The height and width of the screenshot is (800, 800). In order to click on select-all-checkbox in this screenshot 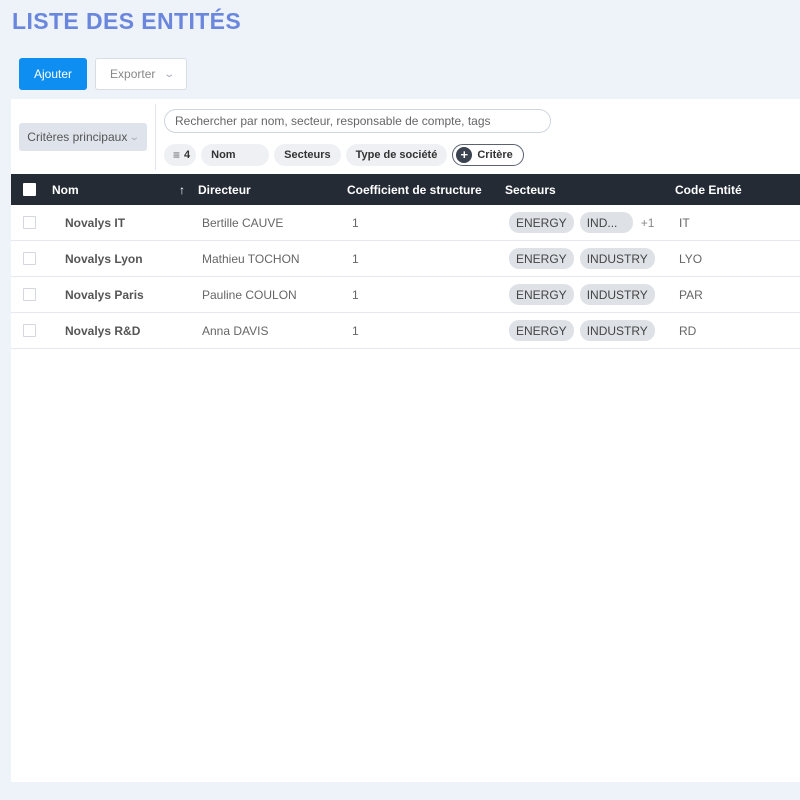, I will do `click(29, 189)`.